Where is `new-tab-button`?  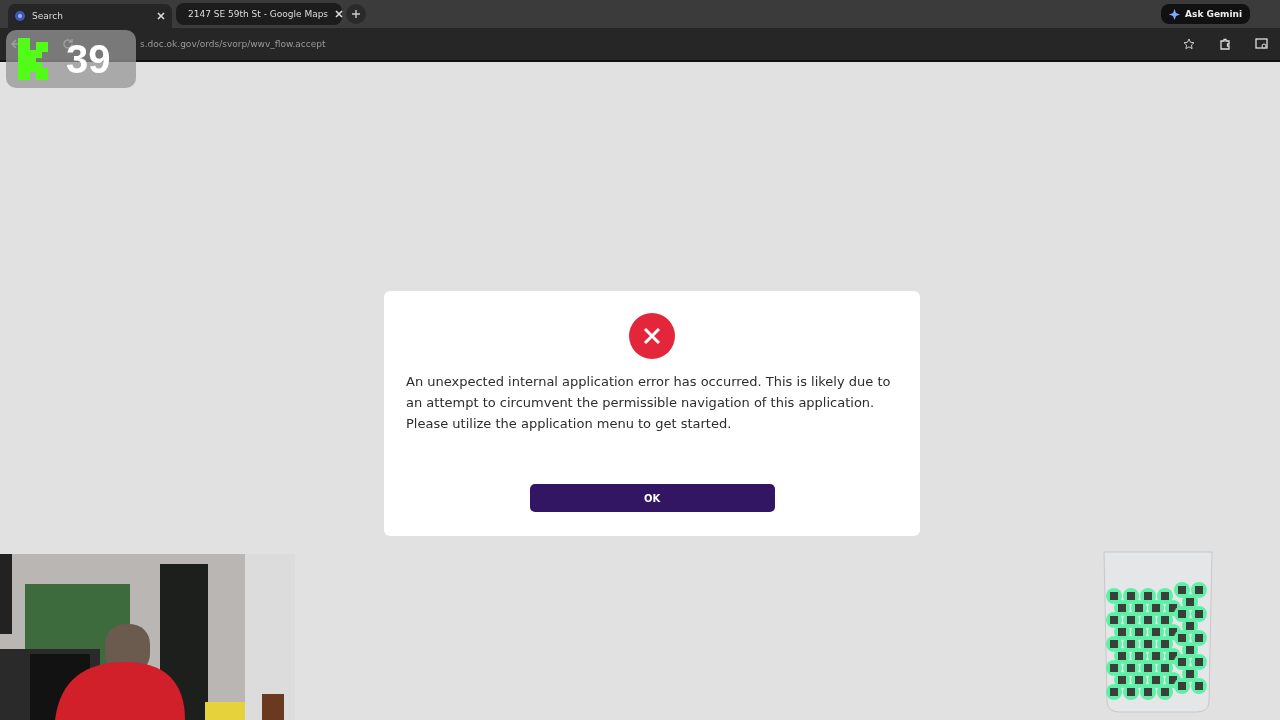 new-tab-button is located at coordinates (356, 14).